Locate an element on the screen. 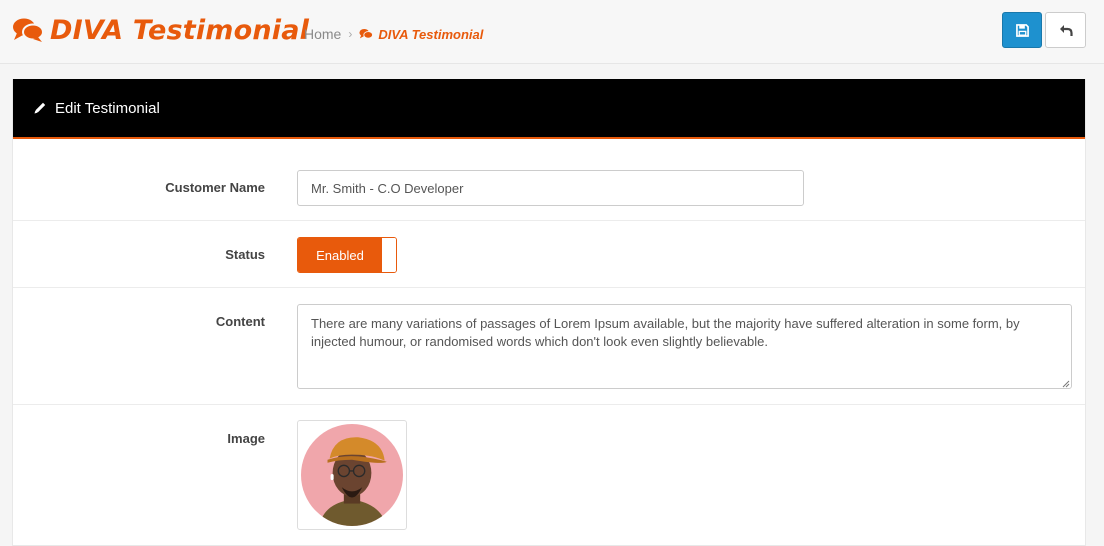 This screenshot has height=546, width=1104. status-label: Status is located at coordinates (245, 254).